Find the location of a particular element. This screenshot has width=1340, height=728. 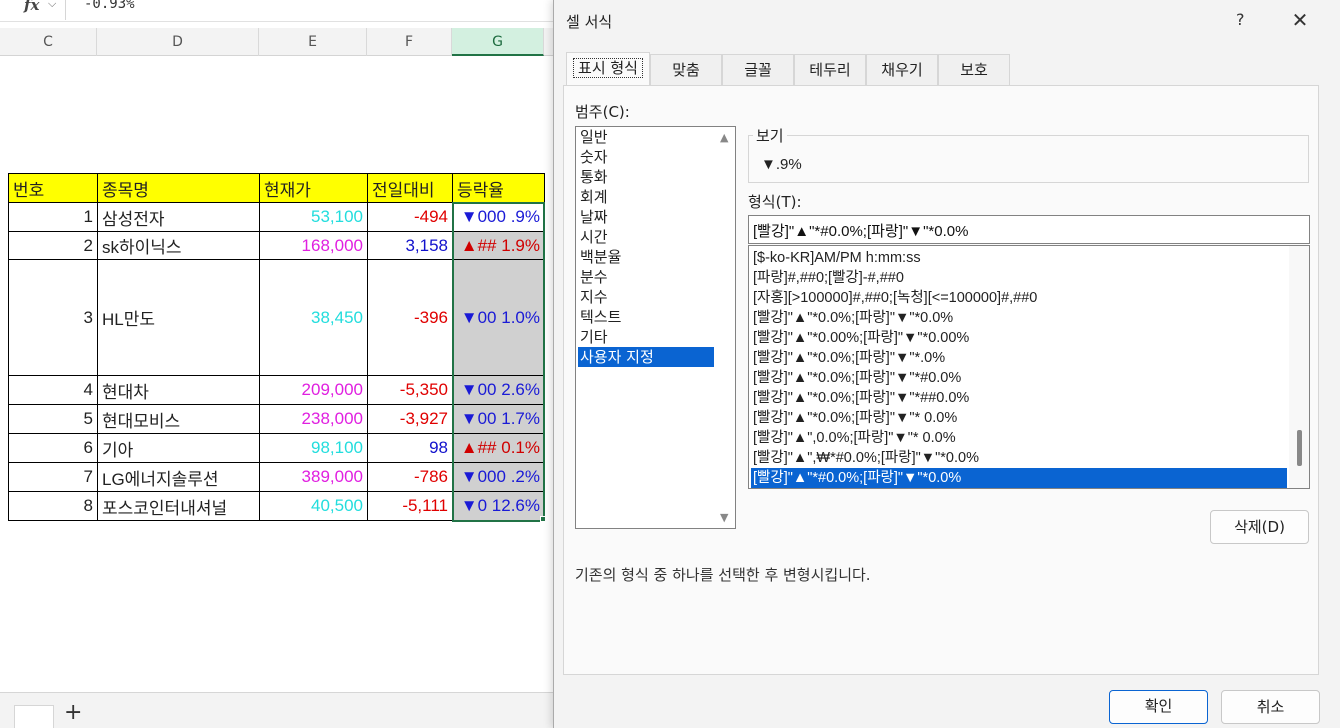

format-item: [자홍][>100000]#,##0;[녹청][<=100000]#,##0 is located at coordinates (1019, 298).